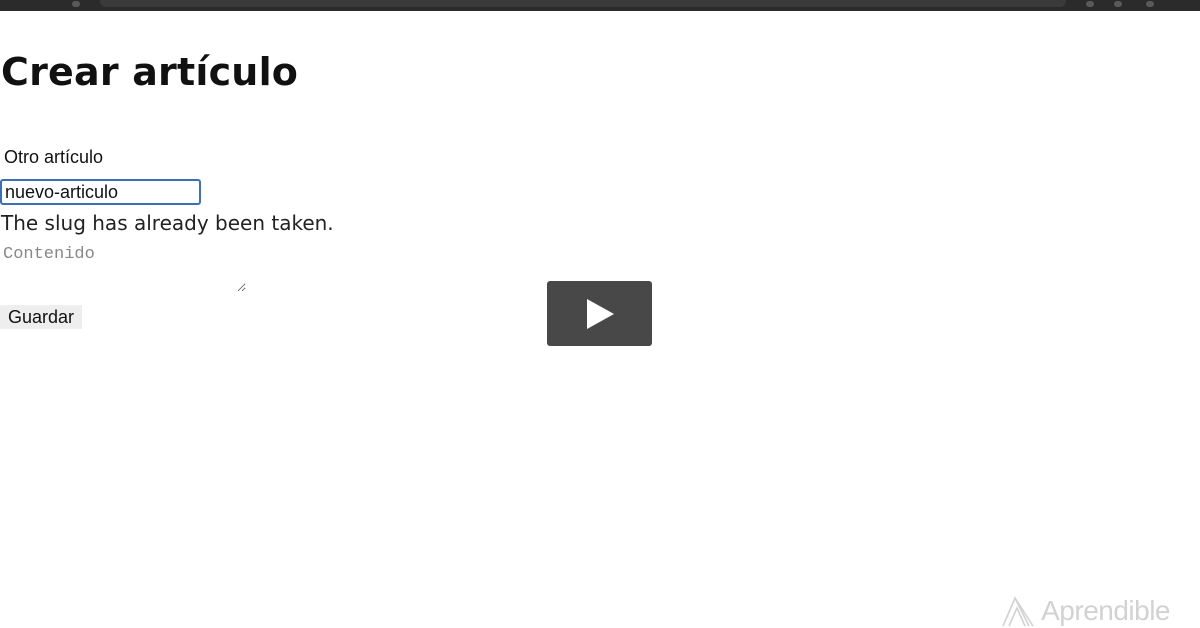  What do you see at coordinates (41, 317) in the screenshot?
I see `save-button: Guardar` at bounding box center [41, 317].